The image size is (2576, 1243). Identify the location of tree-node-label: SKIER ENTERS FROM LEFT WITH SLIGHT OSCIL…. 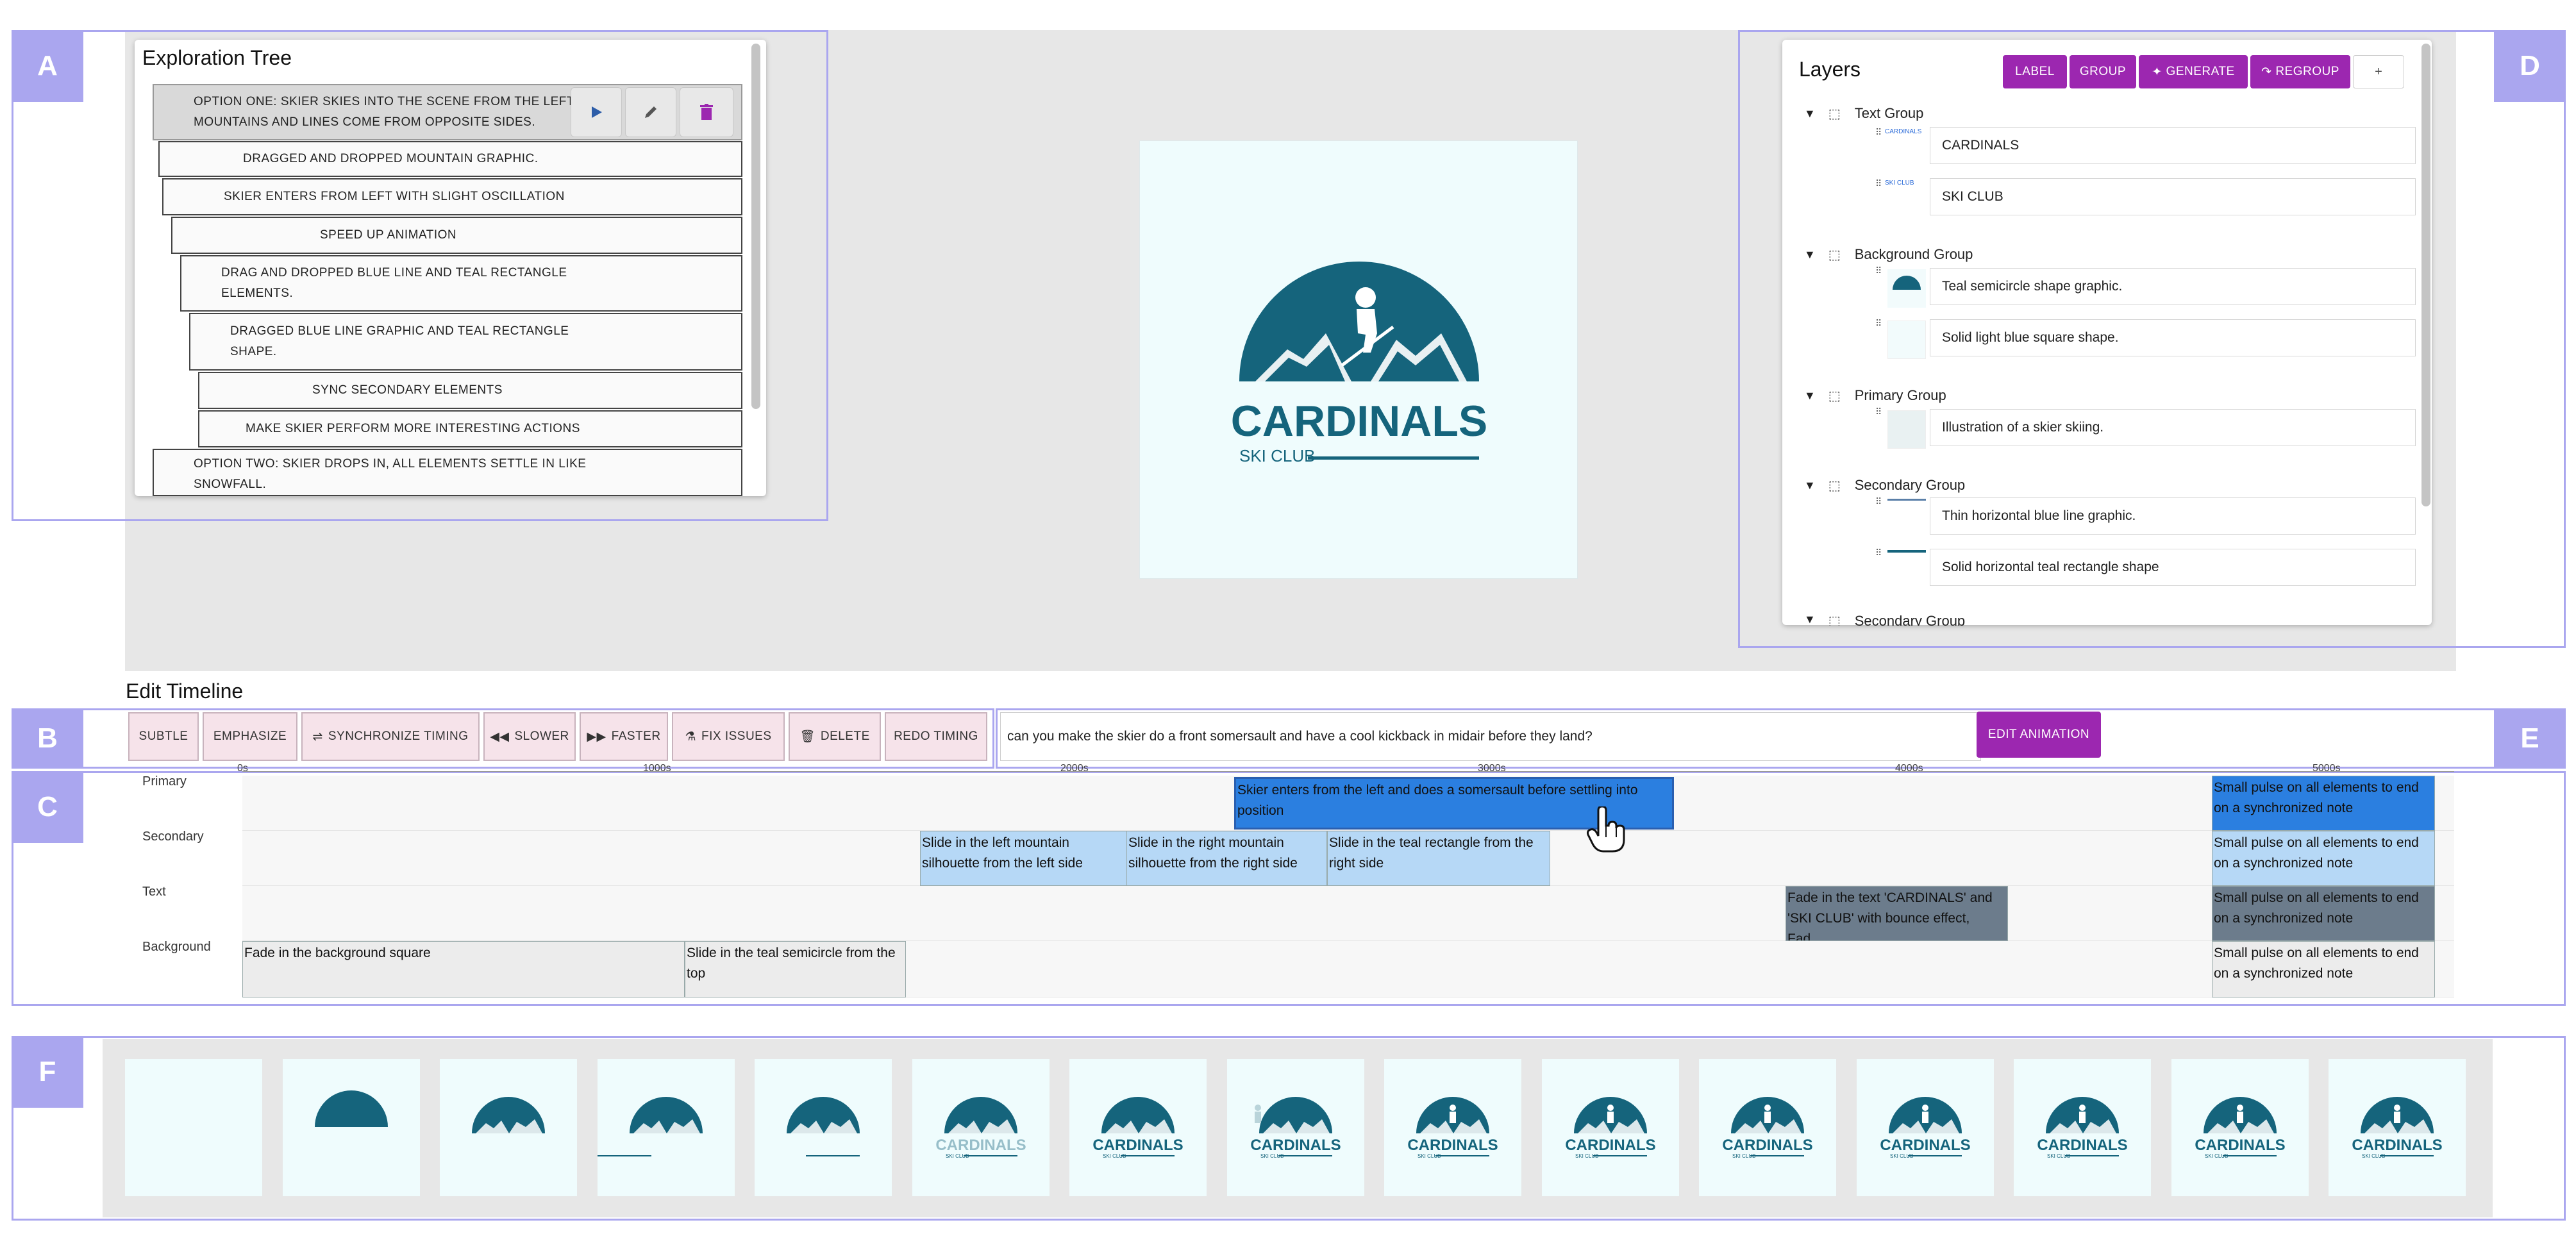
(394, 196).